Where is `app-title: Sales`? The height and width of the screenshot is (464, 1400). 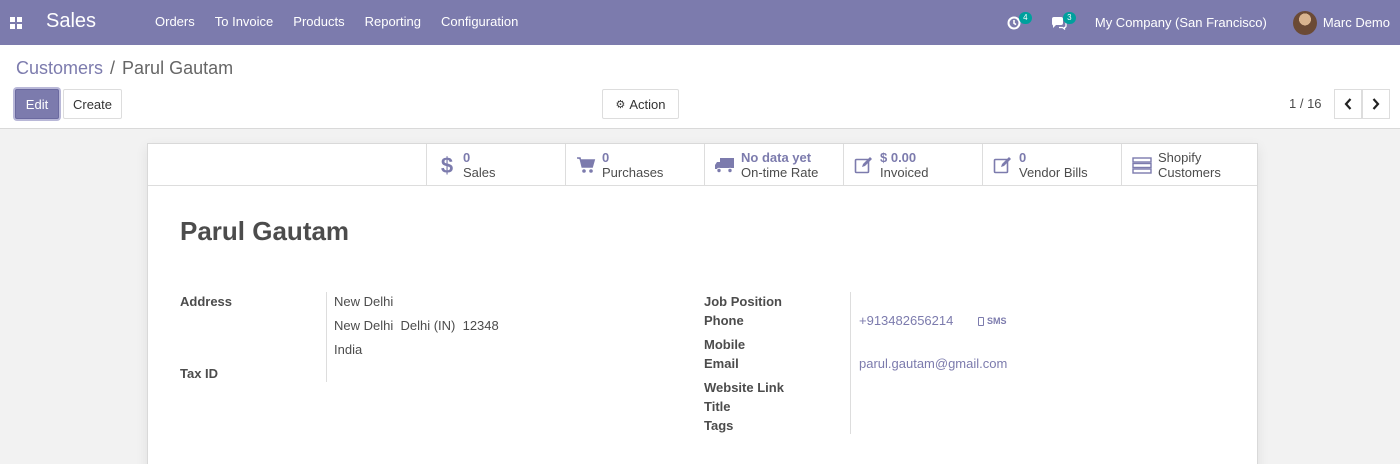
app-title: Sales is located at coordinates (71, 21).